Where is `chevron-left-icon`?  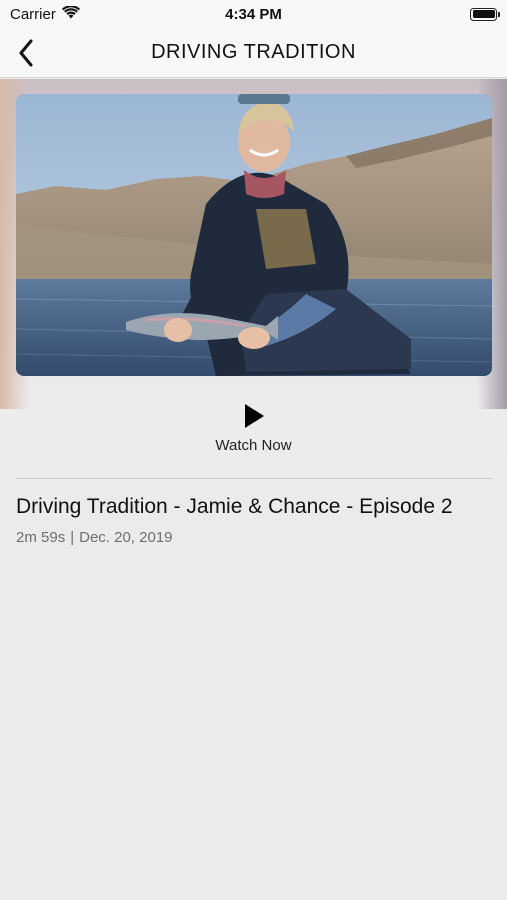 chevron-left-icon is located at coordinates (26, 53).